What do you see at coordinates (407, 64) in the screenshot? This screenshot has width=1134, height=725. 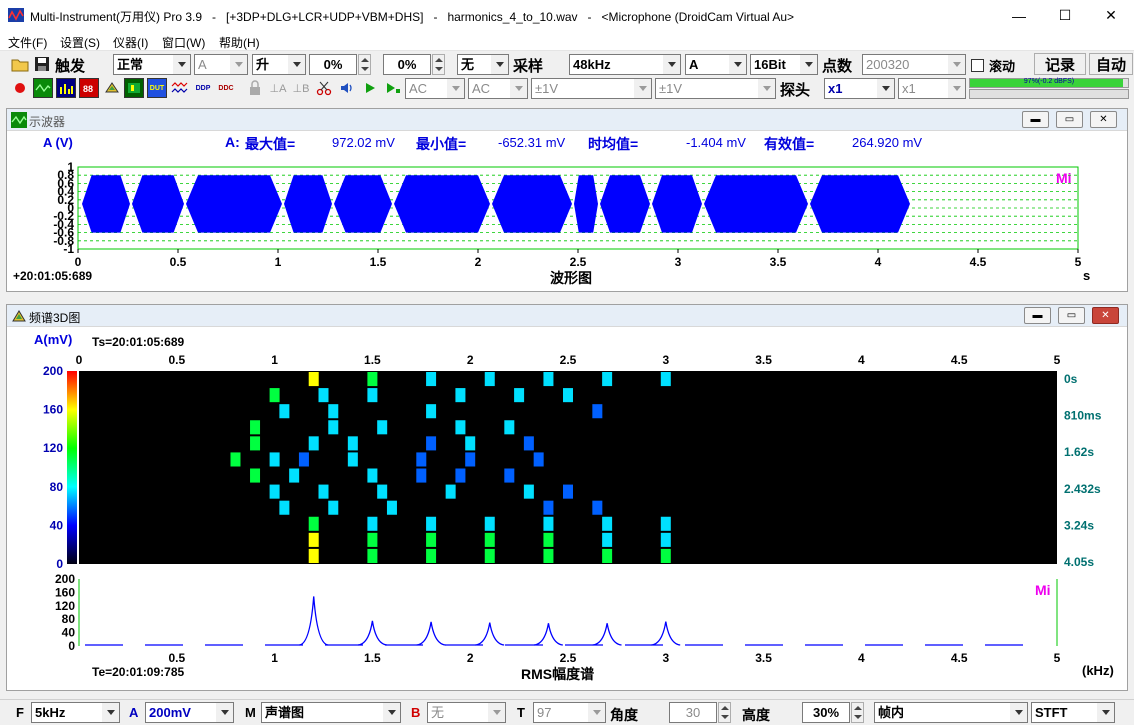 I see `pretrigger-input: 0%` at bounding box center [407, 64].